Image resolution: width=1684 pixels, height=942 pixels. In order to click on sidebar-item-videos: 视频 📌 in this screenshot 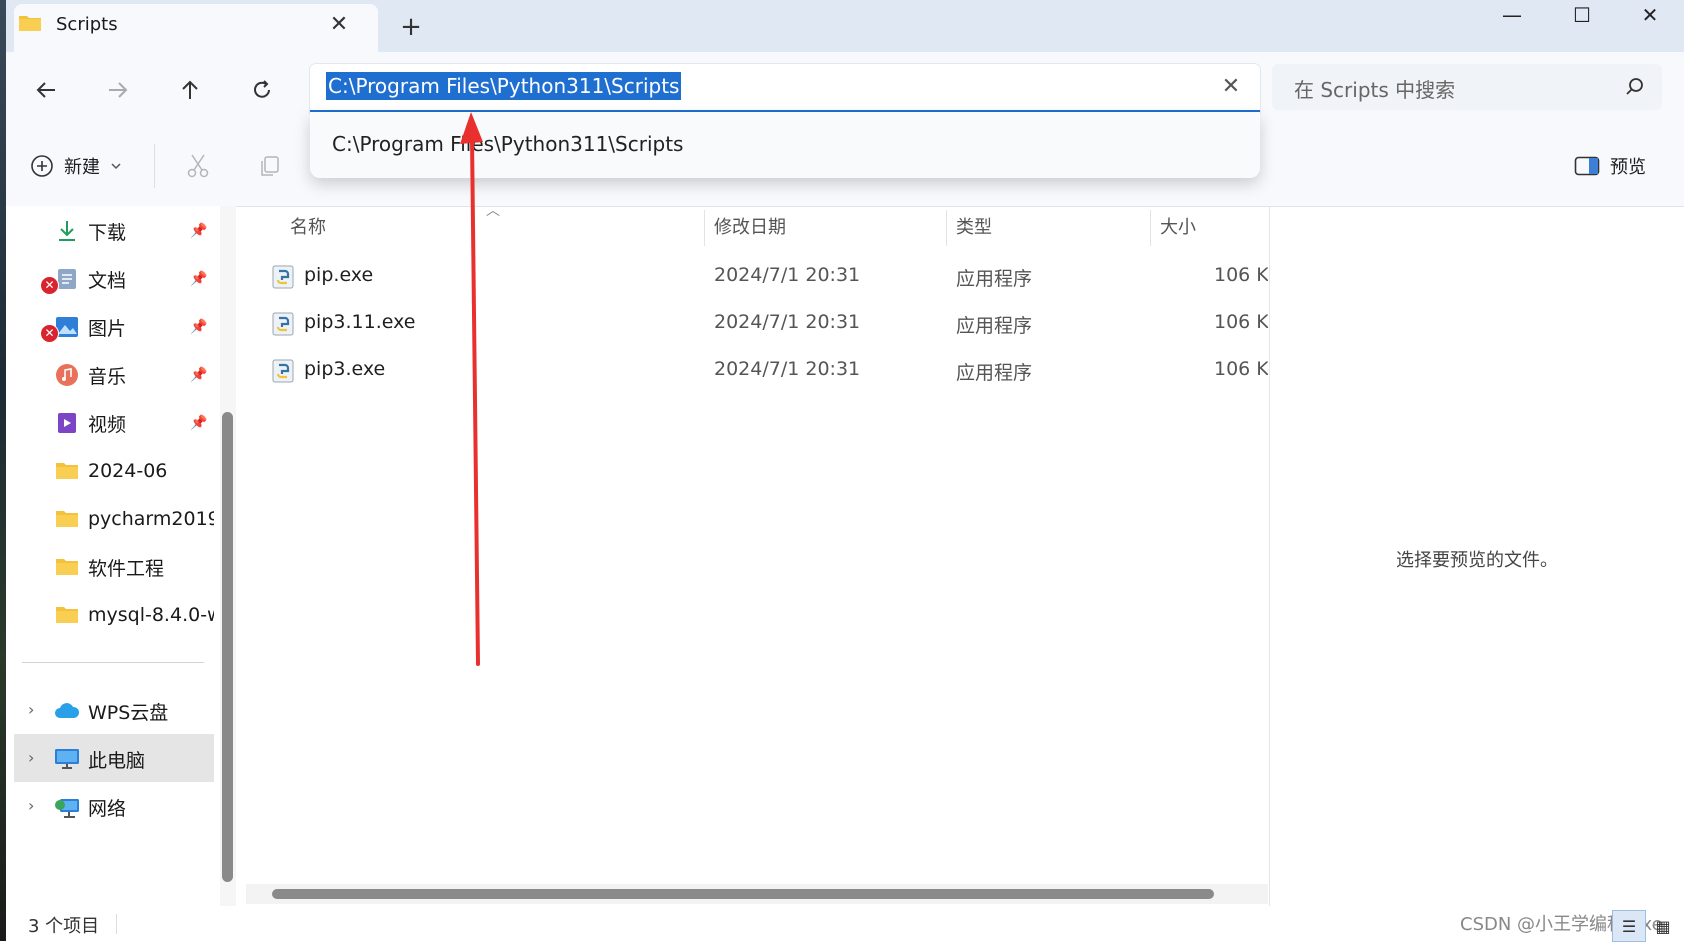, I will do `click(117, 423)`.